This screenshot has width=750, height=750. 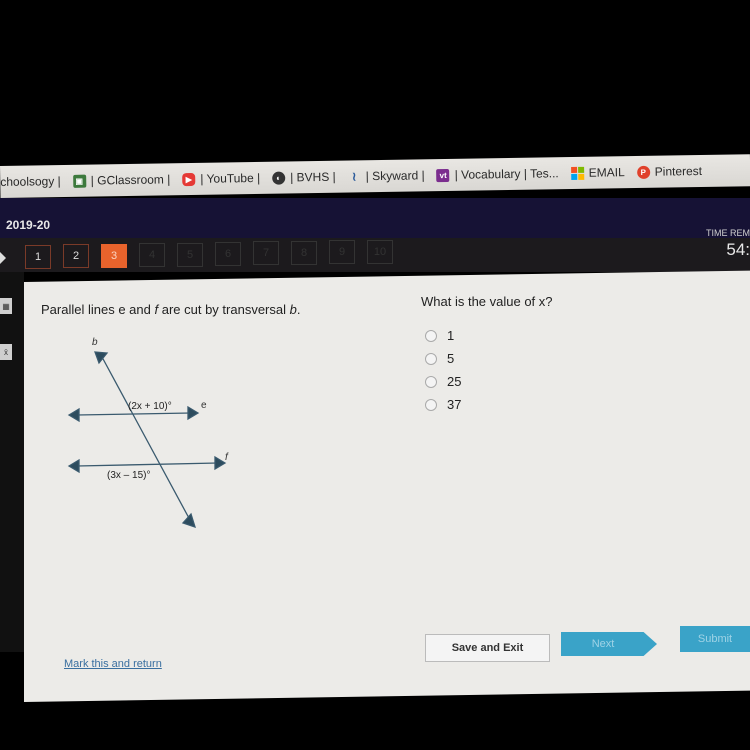 I want to click on question-number-7: 7, so click(x=266, y=253).